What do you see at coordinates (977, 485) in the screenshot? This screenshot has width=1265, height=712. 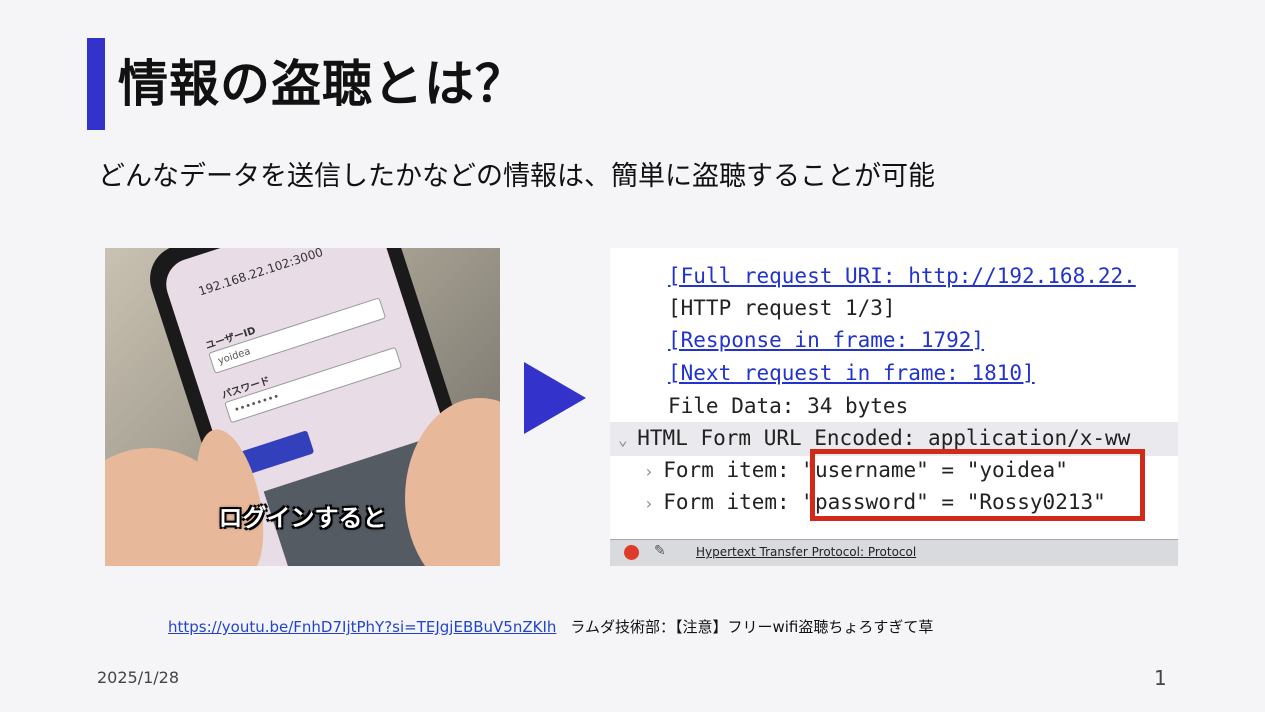 I see `credentials-highlight-box` at bounding box center [977, 485].